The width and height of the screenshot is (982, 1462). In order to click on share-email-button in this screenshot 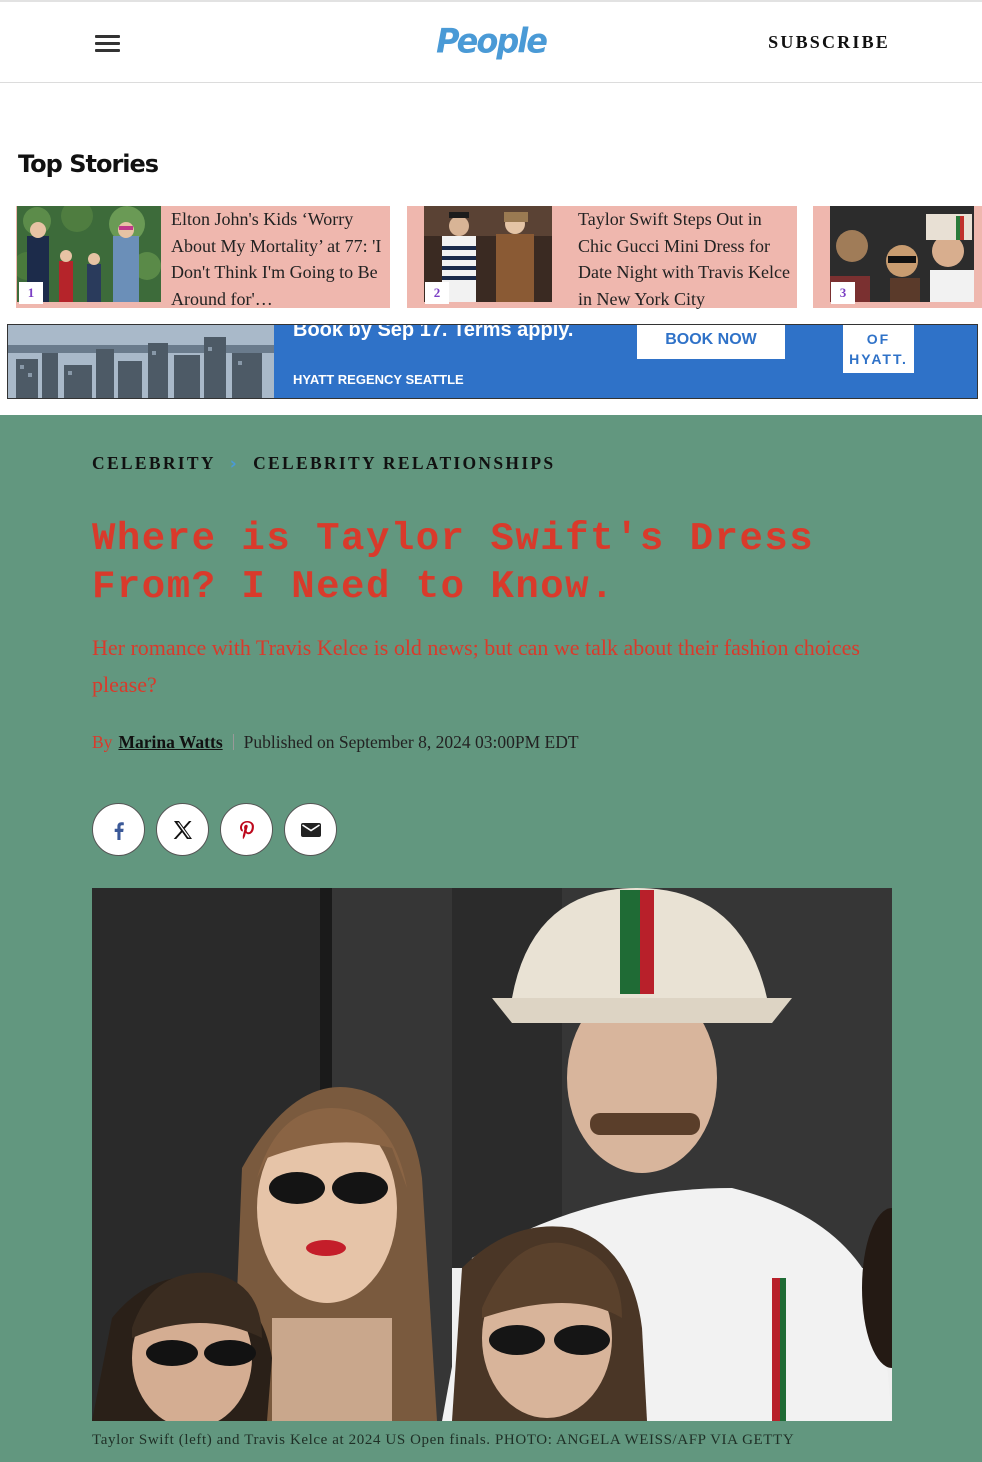, I will do `click(310, 829)`.